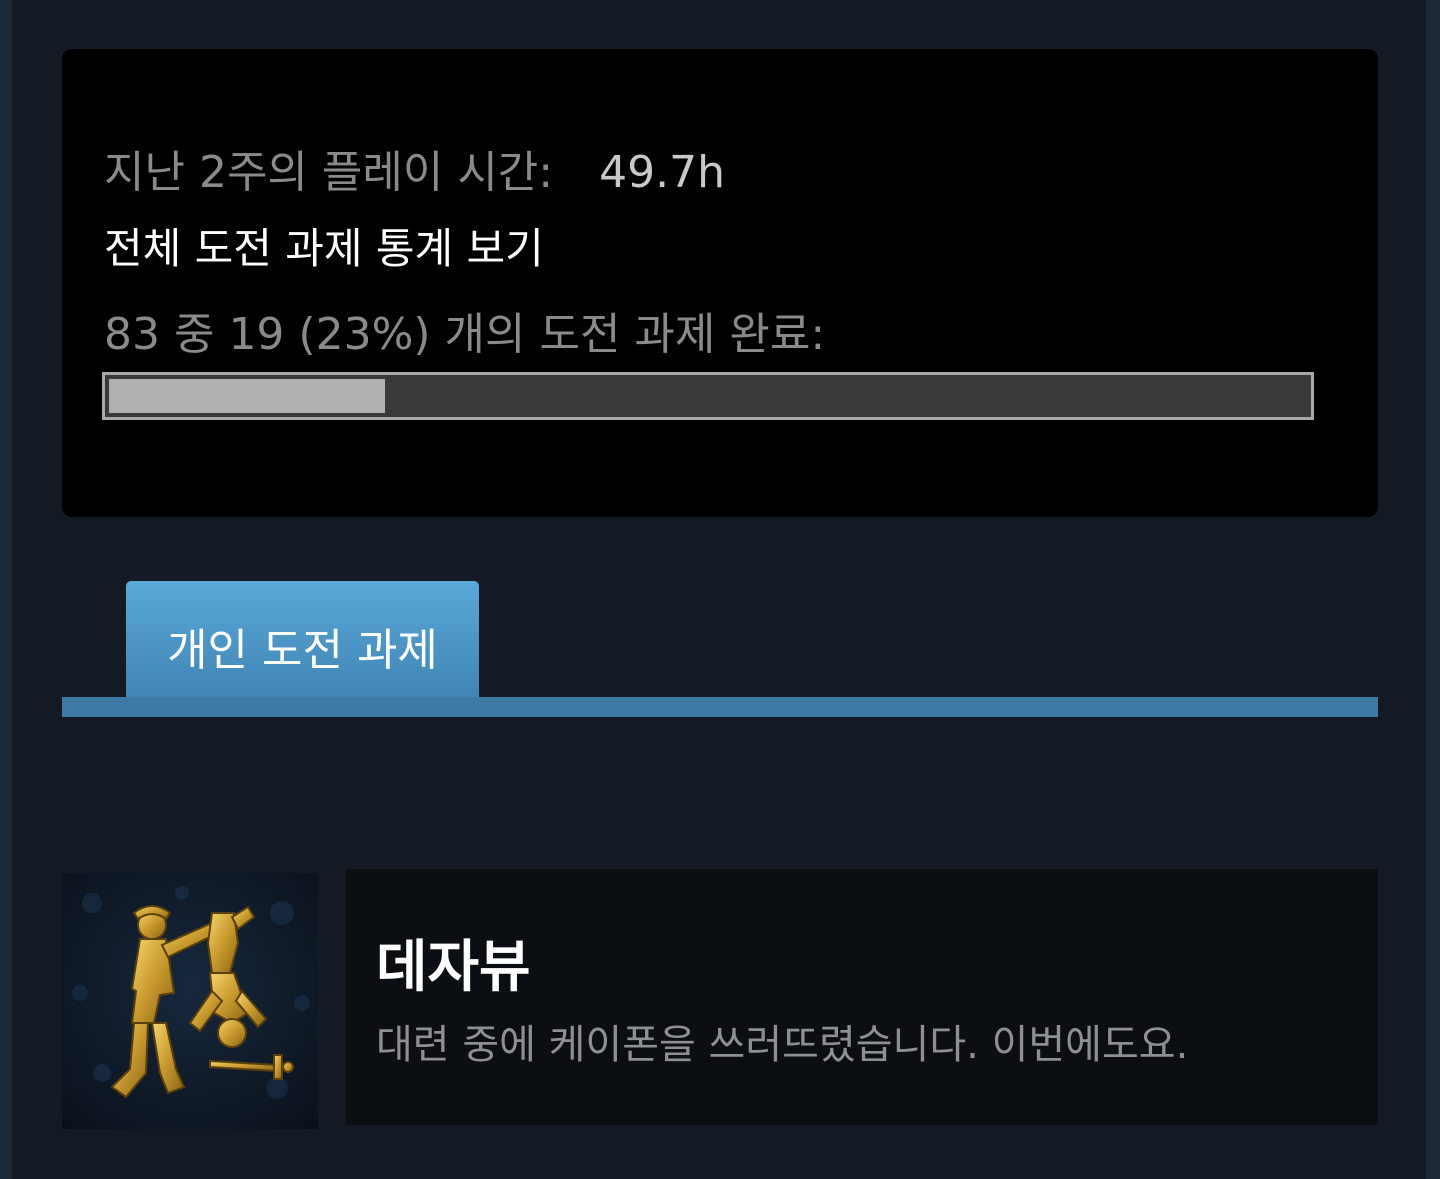 This screenshot has width=1440, height=1179. I want to click on playtime-label: 지난 2주의 플레이 시간:, so click(329, 172).